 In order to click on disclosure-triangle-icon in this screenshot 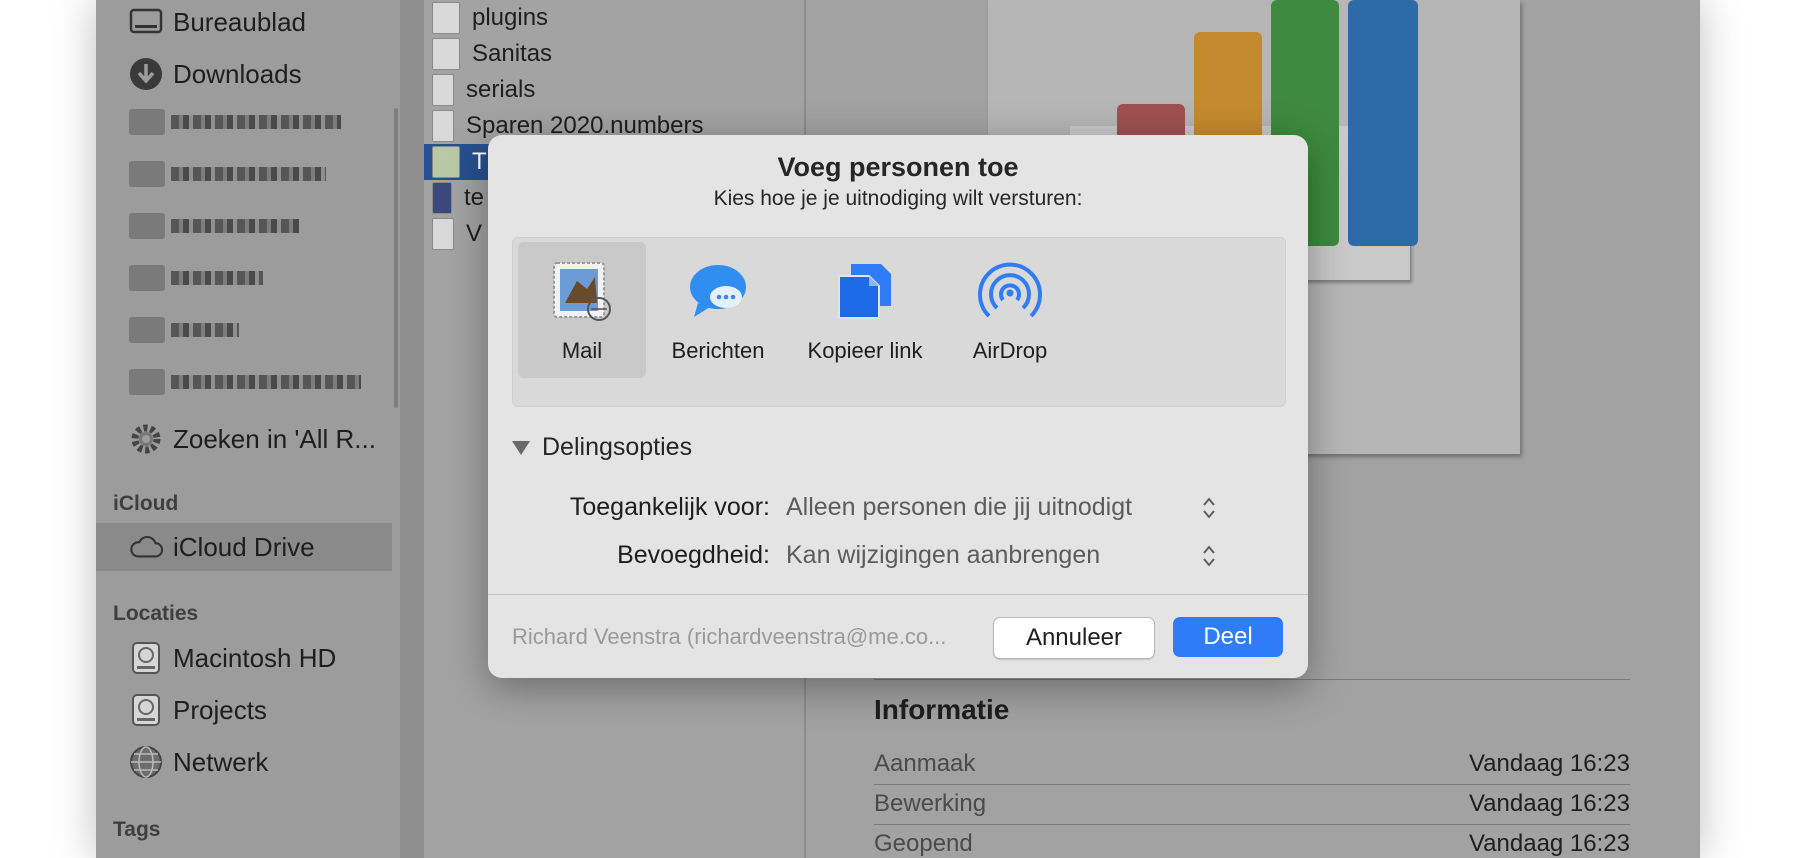, I will do `click(521, 447)`.